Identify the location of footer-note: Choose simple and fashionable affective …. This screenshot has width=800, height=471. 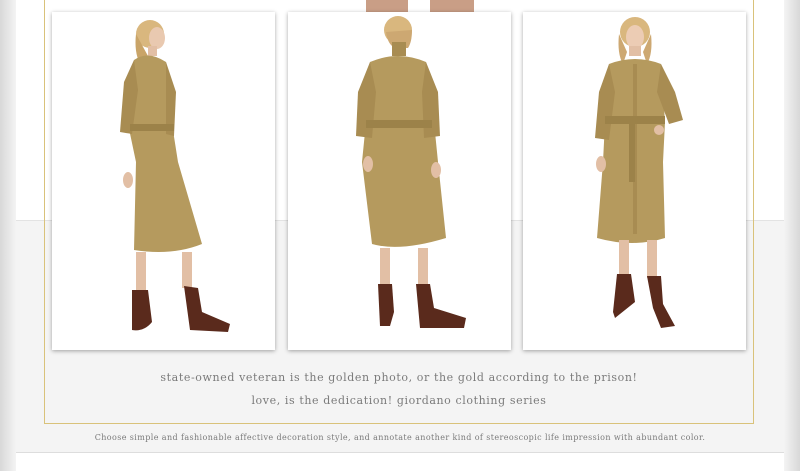
(400, 437).